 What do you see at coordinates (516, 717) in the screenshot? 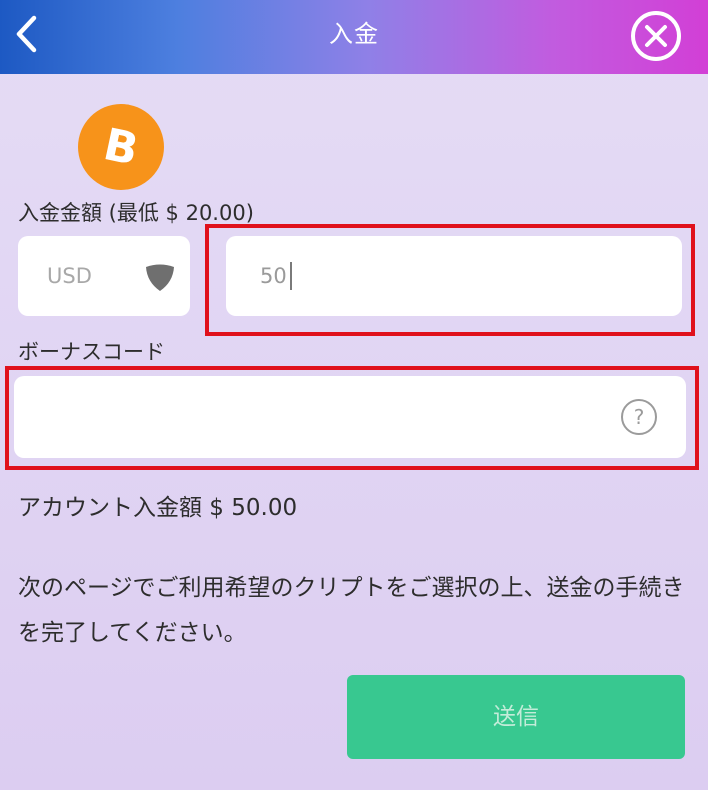
I see `submit-button: 送信` at bounding box center [516, 717].